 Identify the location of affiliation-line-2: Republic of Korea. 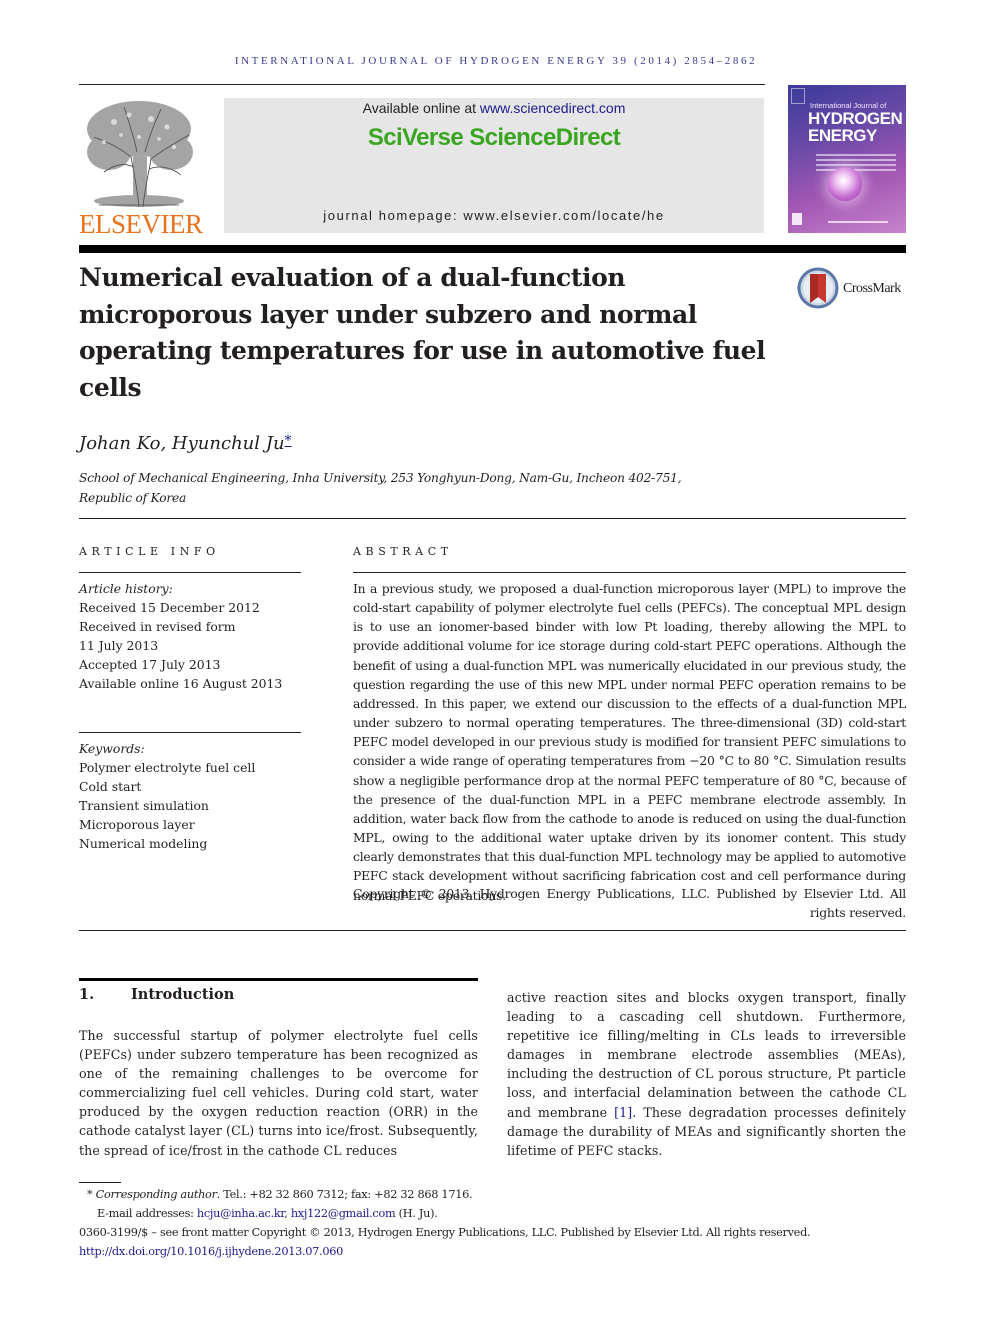
(133, 497).